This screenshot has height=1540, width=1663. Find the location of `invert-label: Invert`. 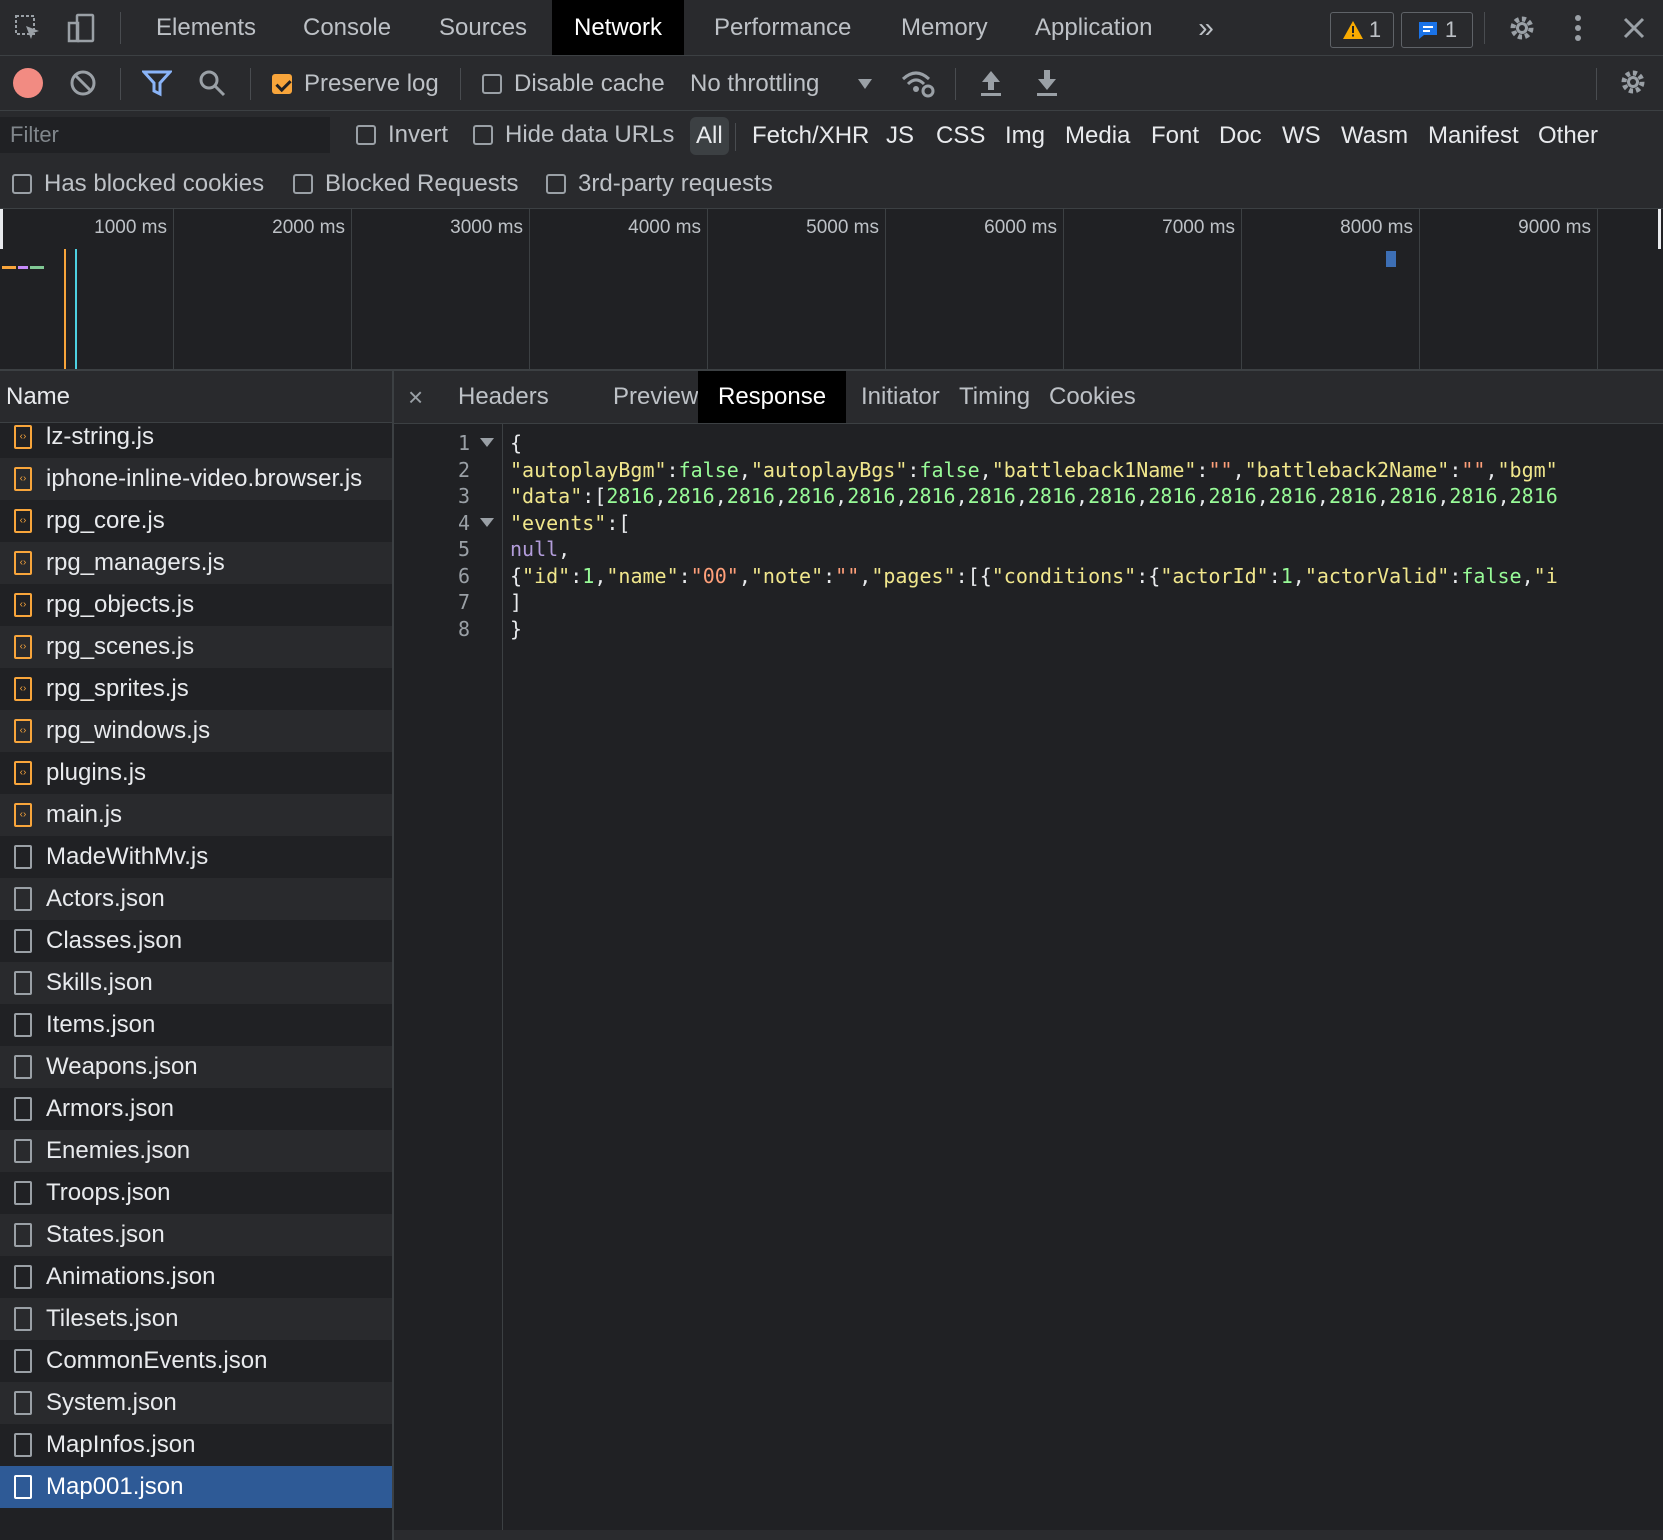

invert-label: Invert is located at coordinates (418, 134).